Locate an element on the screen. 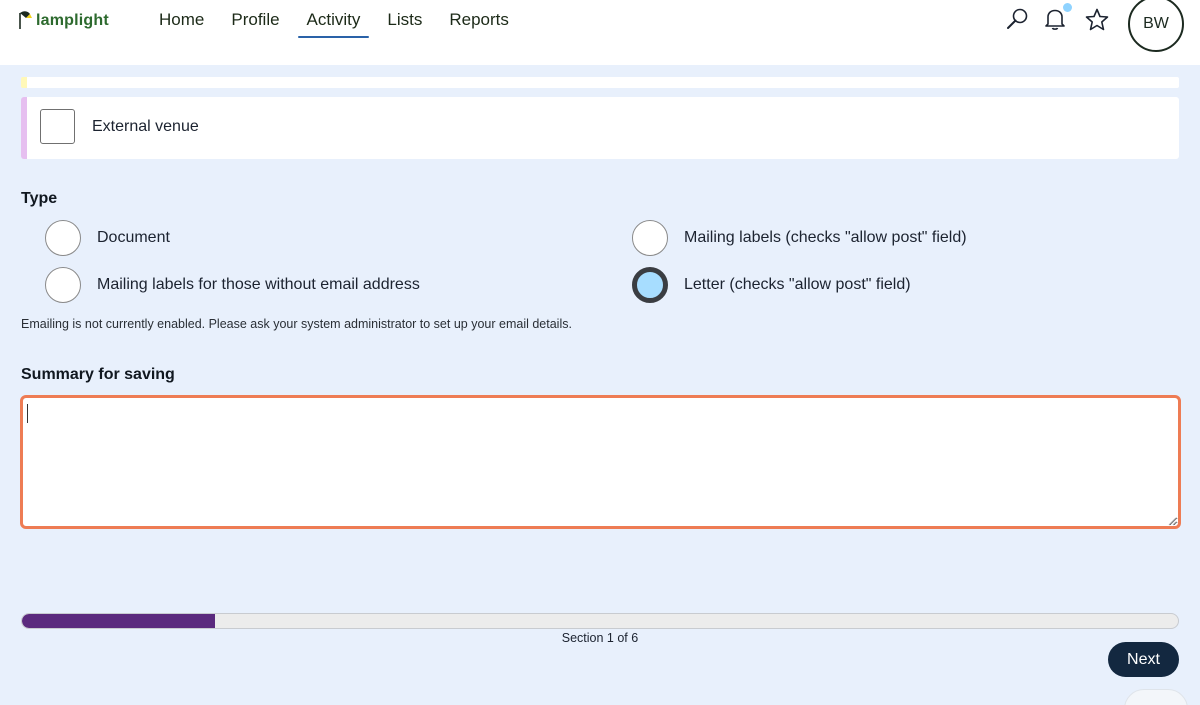 The image size is (1200, 705). progress-fill is located at coordinates (118, 621).